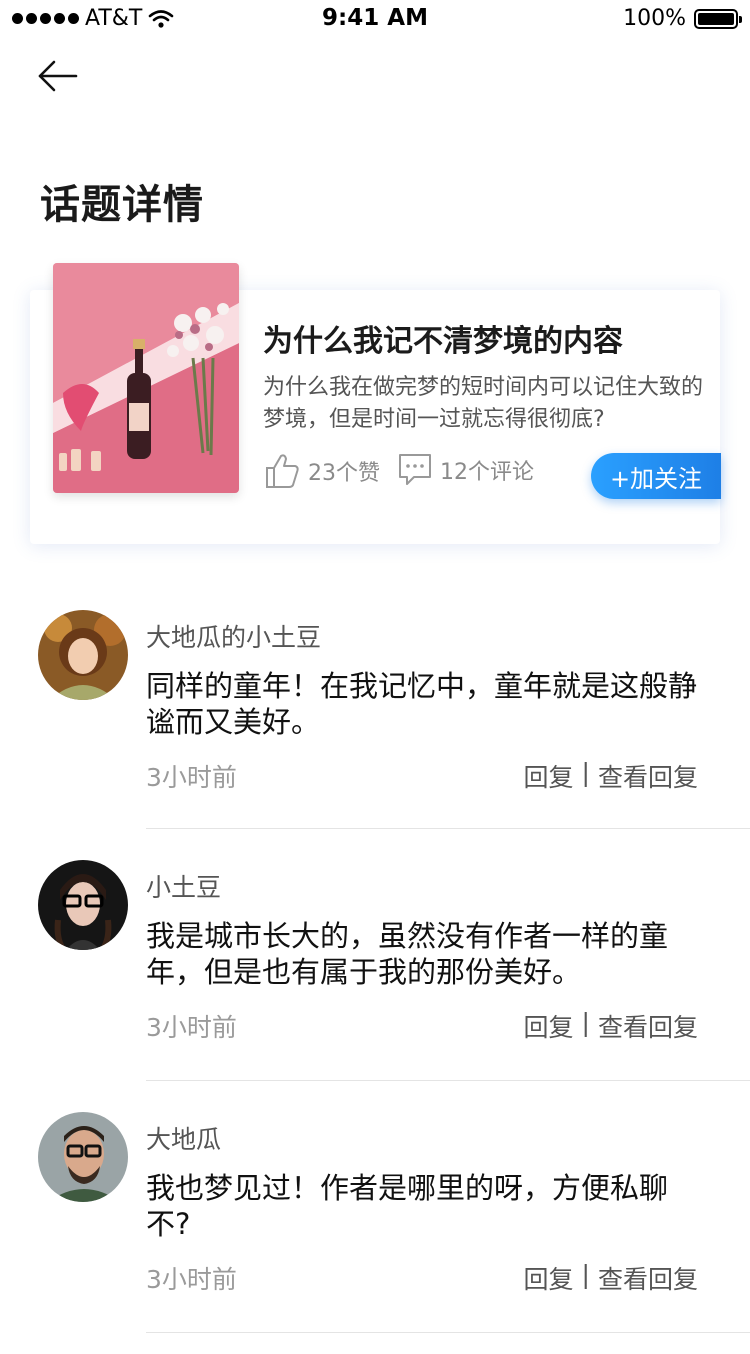 The image size is (750, 1354). I want to click on topic-description: 为什么我在做完梦的短时间内可以记住大致的梦境，但是时间一过就忘得很彻底?, so click(483, 403).